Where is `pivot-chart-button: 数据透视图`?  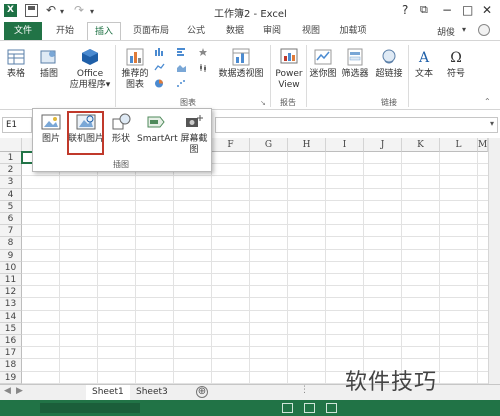
pivot-chart-button: 数据透视图 is located at coordinates (241, 63).